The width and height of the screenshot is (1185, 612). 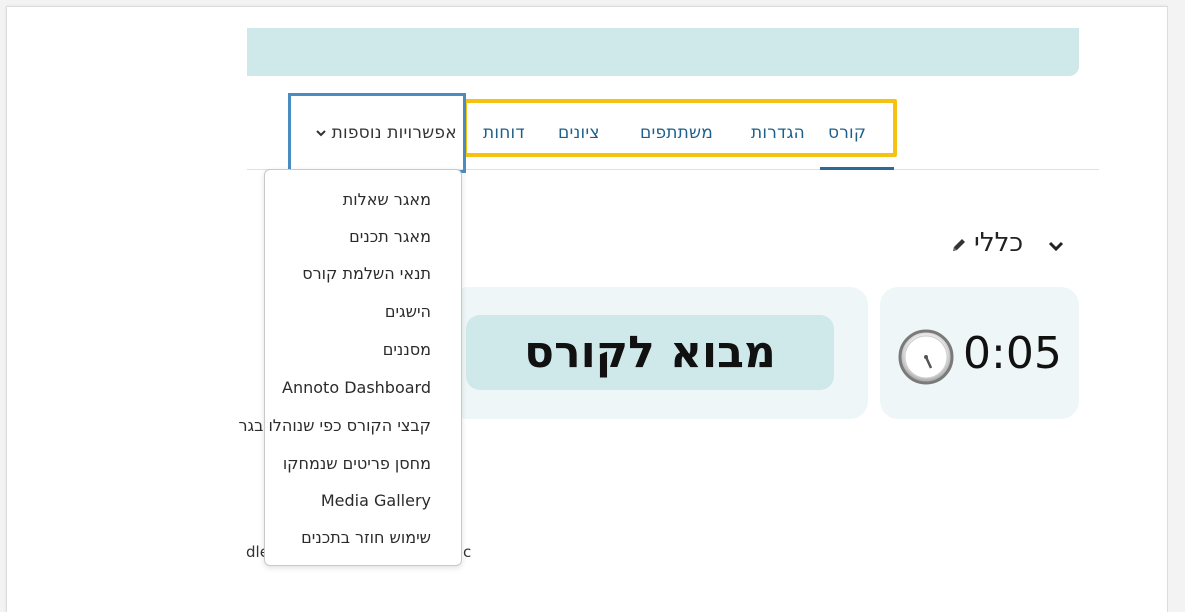 I want to click on pencil-icon, so click(x=959, y=245).